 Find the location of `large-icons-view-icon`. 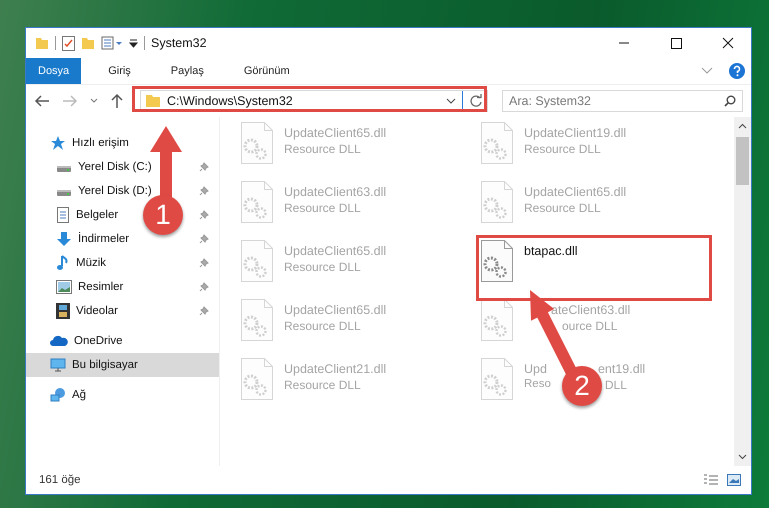

large-icons-view-icon is located at coordinates (734, 480).